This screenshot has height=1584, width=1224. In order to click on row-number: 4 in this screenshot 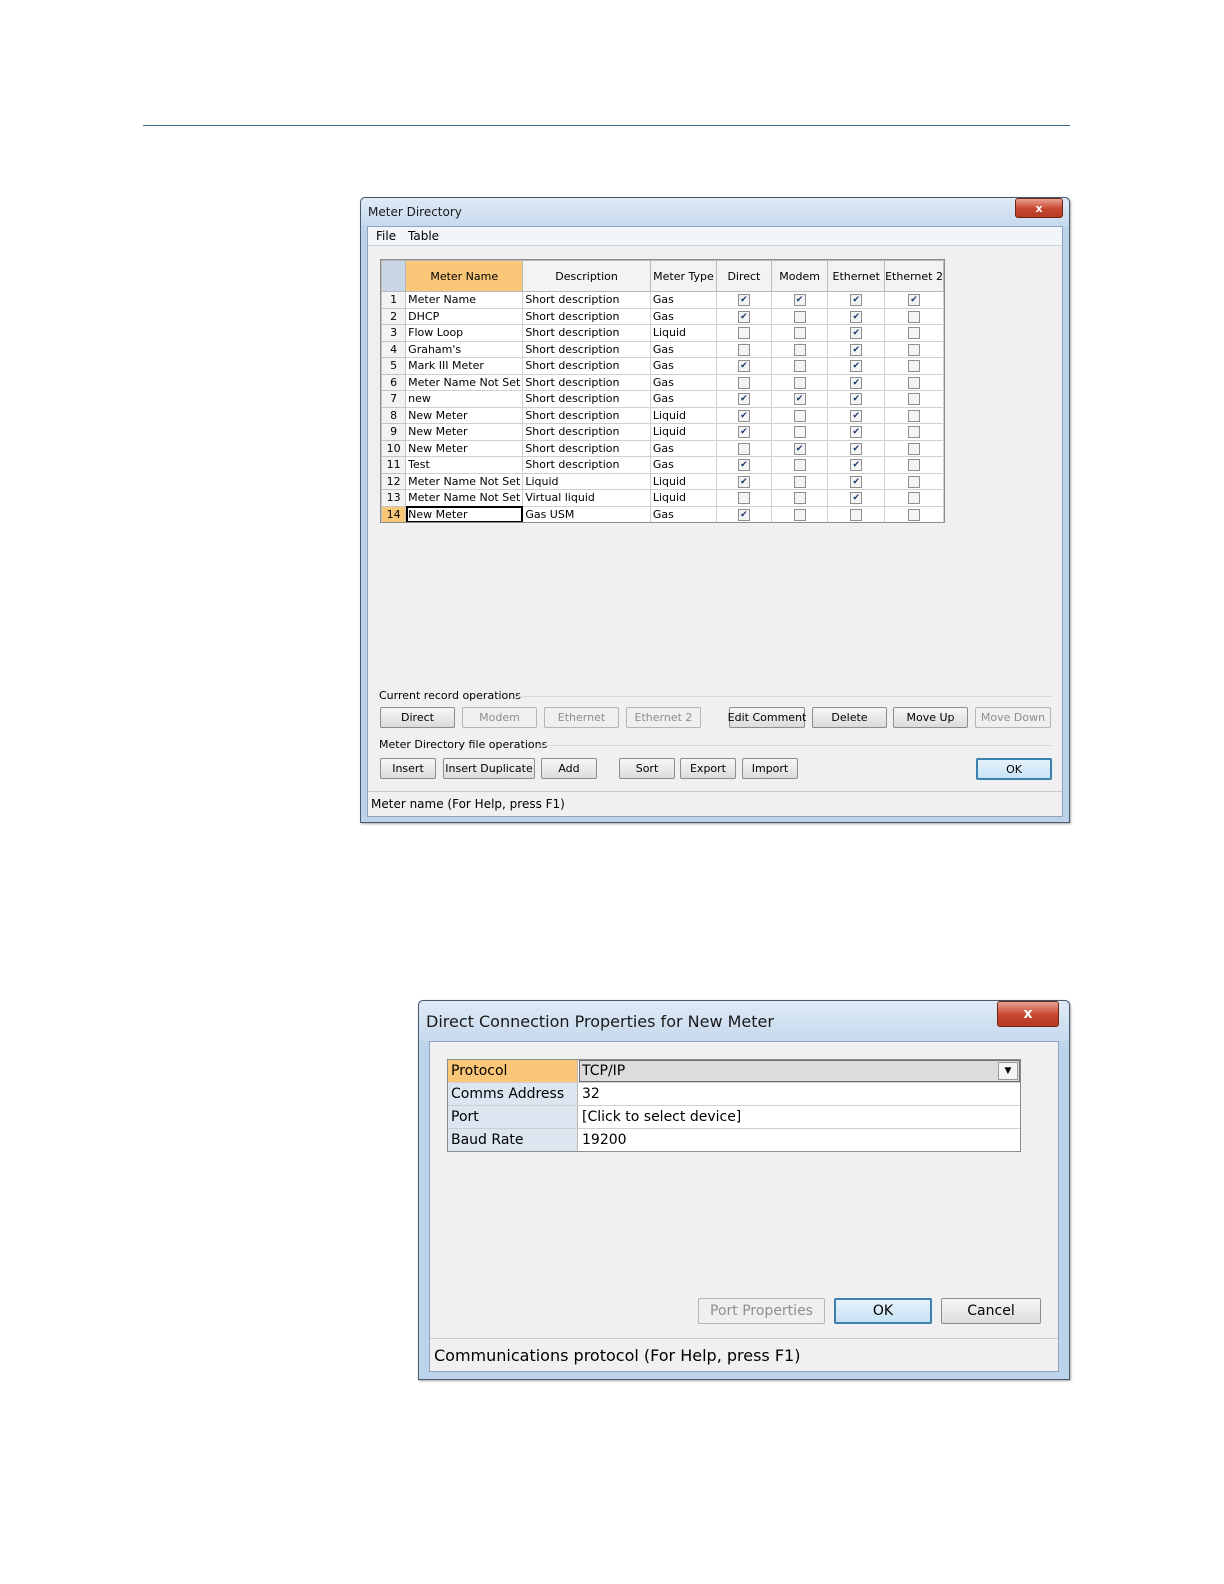, I will do `click(394, 349)`.